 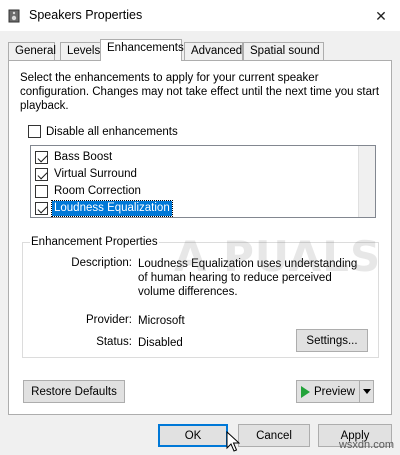 I want to click on list-item-label: Room Correction, so click(x=97, y=191).